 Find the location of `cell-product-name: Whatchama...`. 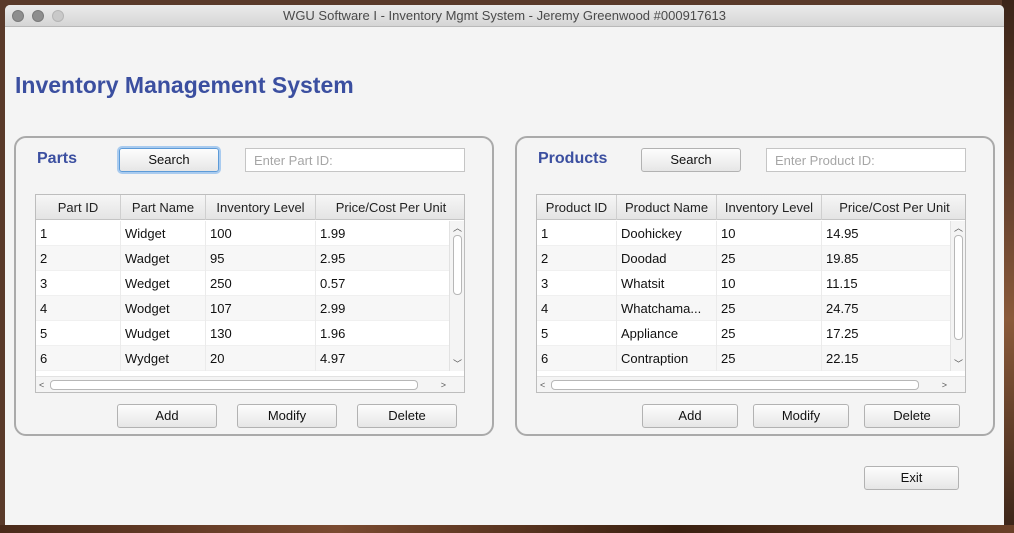

cell-product-name: Whatchama... is located at coordinates (667, 308).